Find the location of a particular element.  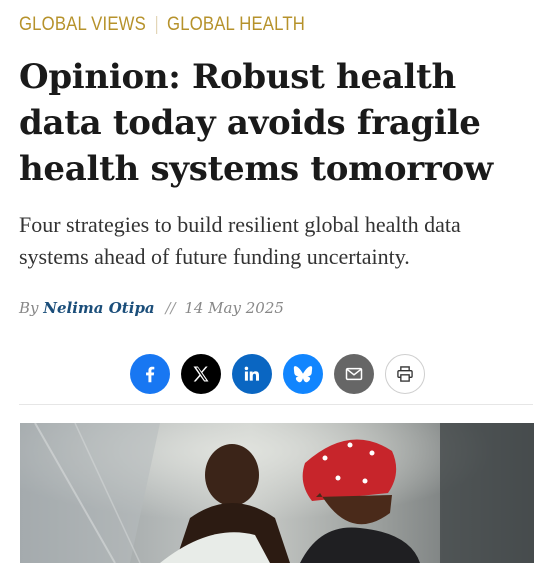

linkedin-icon is located at coordinates (251, 373).